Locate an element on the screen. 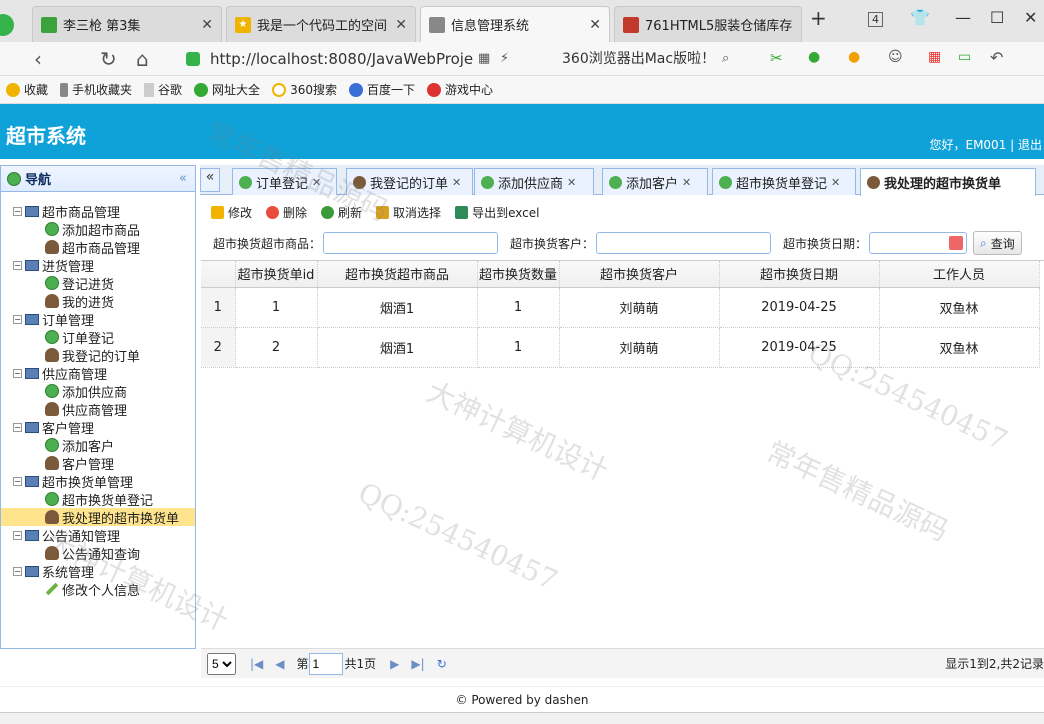 This screenshot has height=724, width=1044. browser-tab: ★ 我是一个代码工的空间 [h ✕ is located at coordinates (321, 24).